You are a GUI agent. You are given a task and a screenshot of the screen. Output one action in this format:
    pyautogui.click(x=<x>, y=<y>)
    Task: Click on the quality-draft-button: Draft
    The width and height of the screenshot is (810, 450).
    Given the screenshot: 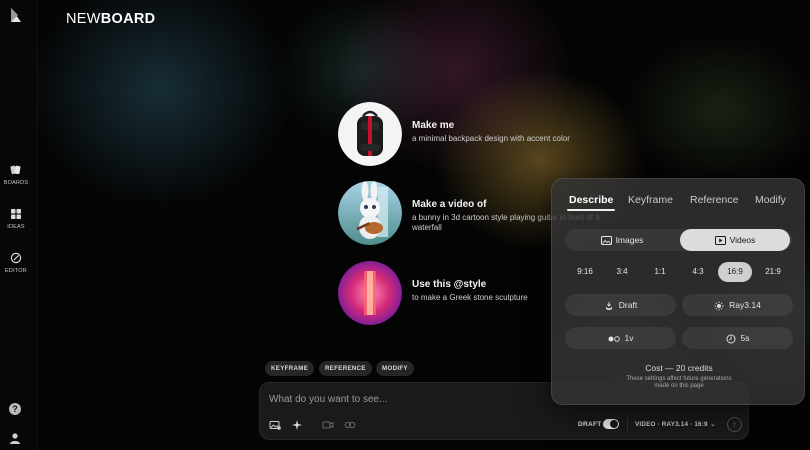 What is the action you would take?
    pyautogui.click(x=620, y=305)
    